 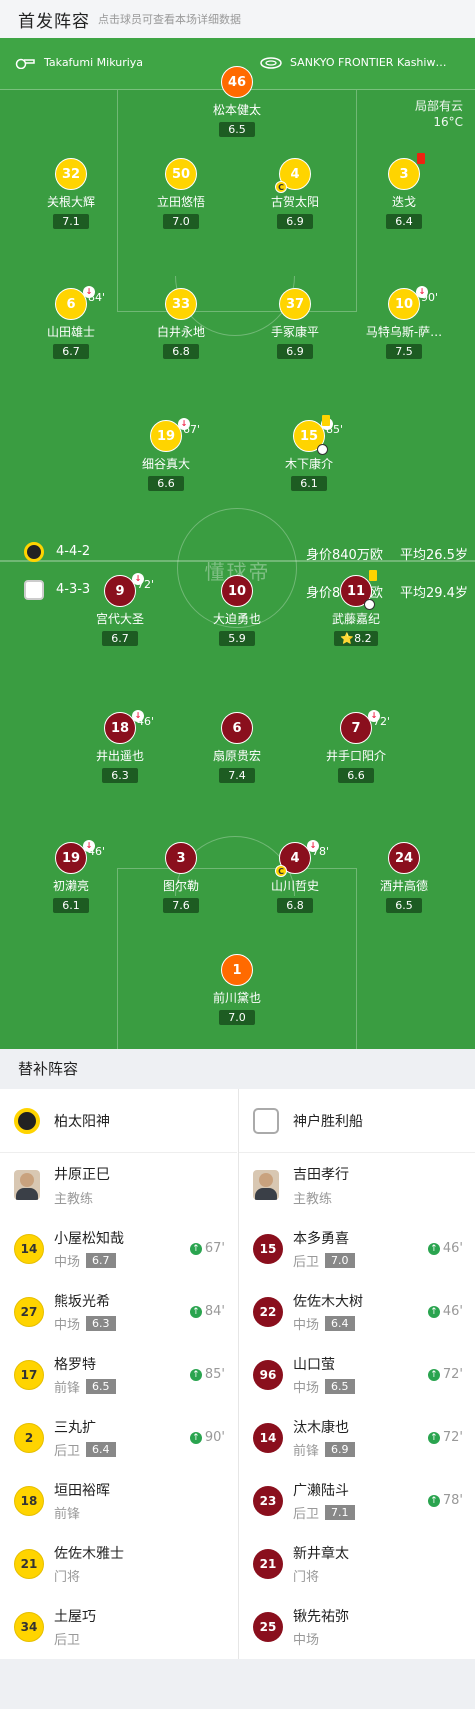 What do you see at coordinates (181, 905) in the screenshot?
I see `player-rating: 7.6` at bounding box center [181, 905].